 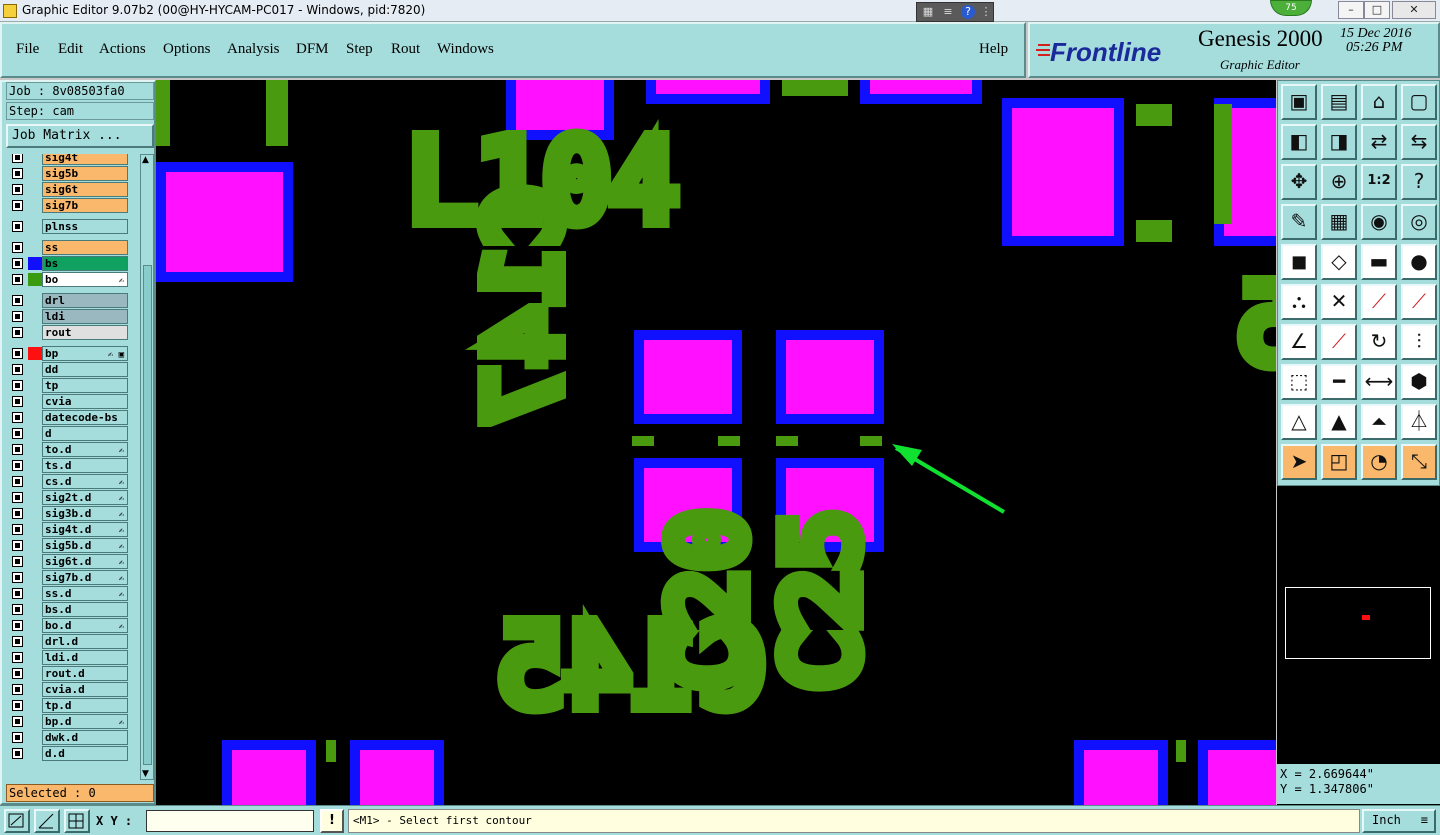 I want to click on layer-row: plnss, so click(x=67, y=226).